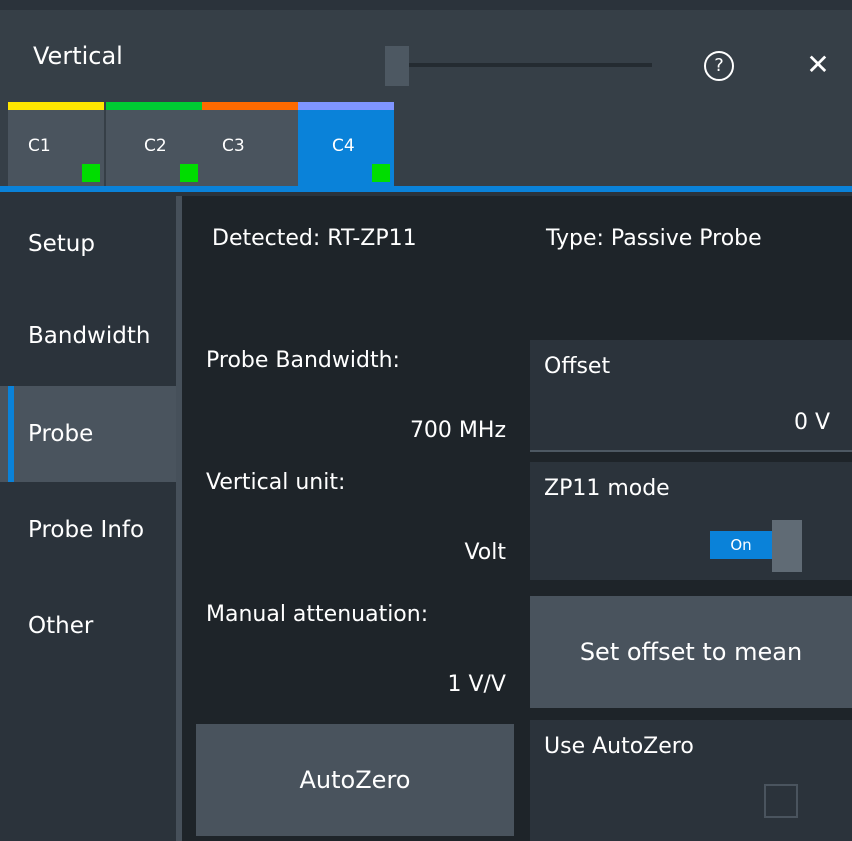  Describe the element at coordinates (276, 482) in the screenshot. I see `vertical-unit-label: Vertical unit:` at that location.